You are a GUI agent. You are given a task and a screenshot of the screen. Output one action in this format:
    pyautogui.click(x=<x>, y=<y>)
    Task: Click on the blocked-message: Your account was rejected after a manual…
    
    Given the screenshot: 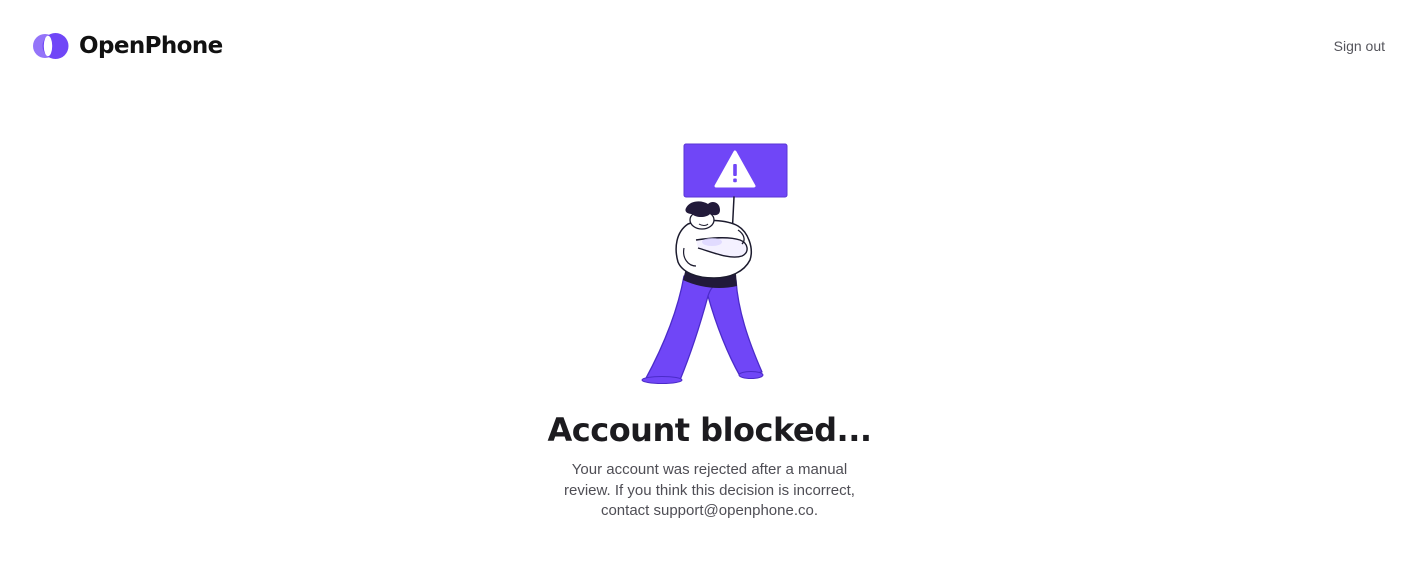 What is the action you would take?
    pyautogui.click(x=709, y=490)
    